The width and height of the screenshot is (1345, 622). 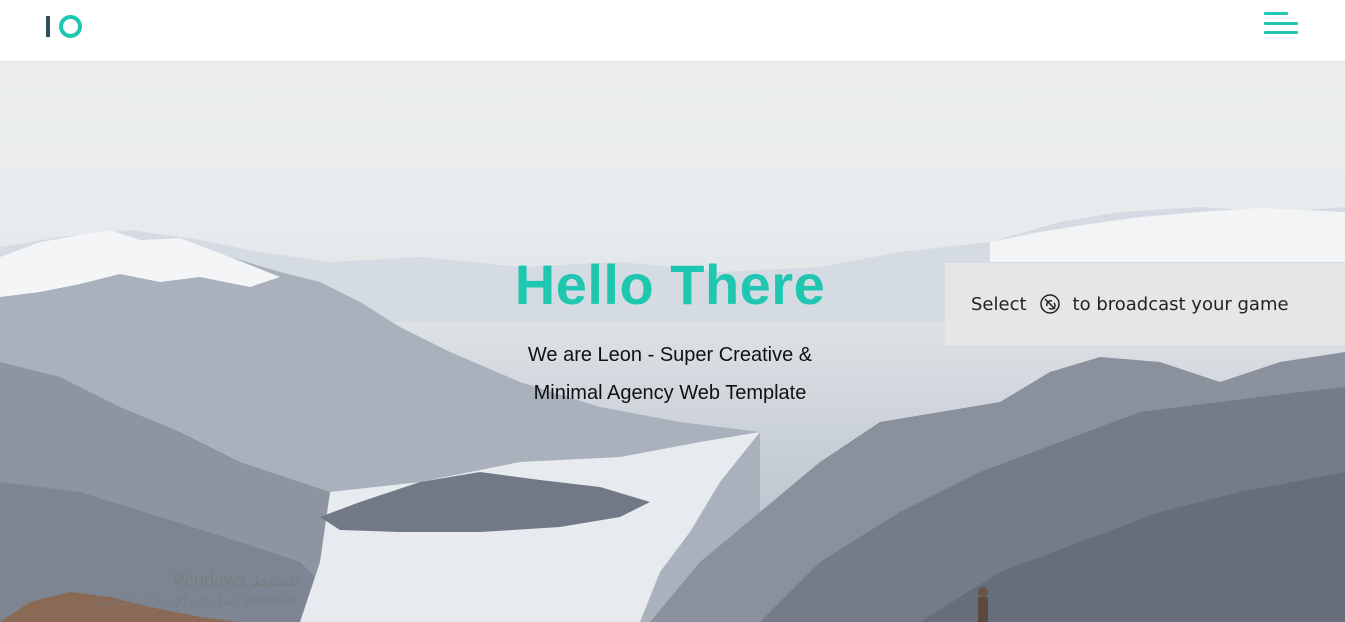 I want to click on io-logo, so click(x=64, y=27).